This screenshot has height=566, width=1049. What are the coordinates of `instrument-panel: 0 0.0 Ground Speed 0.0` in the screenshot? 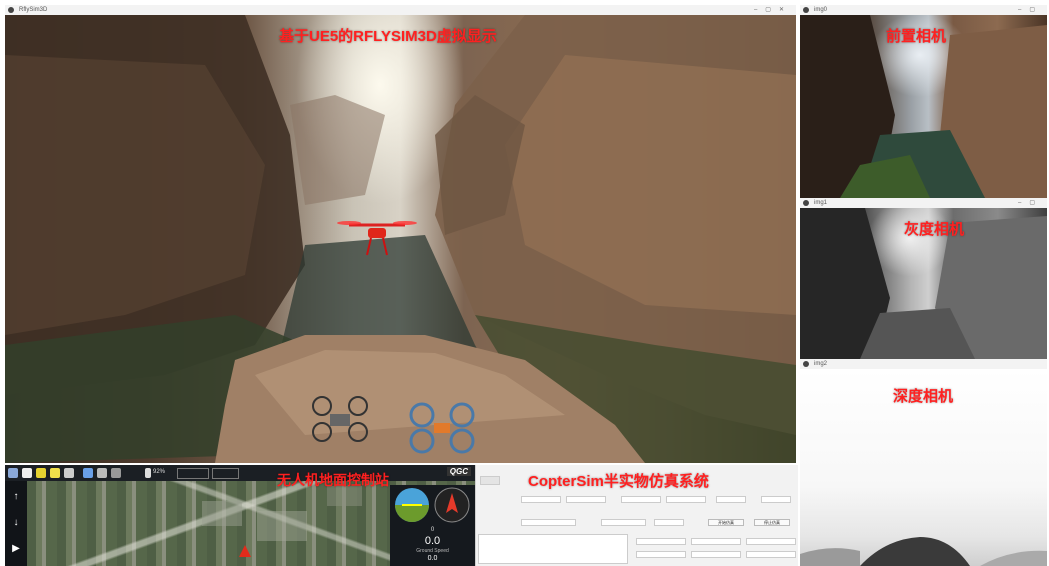 It's located at (432, 525).